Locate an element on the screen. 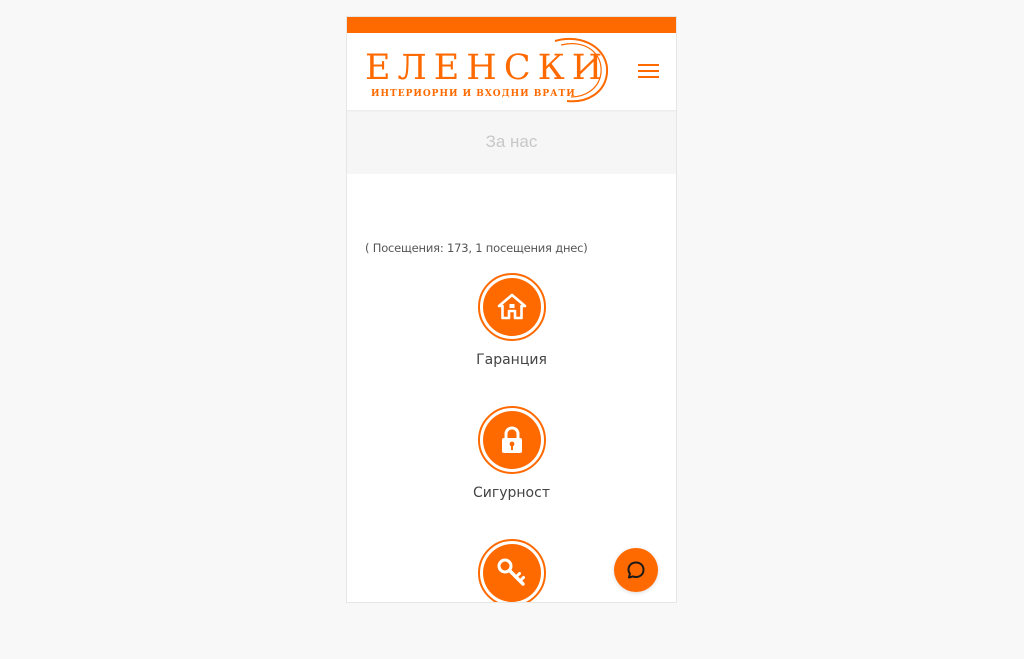  site-header: ЕЛЕНСКИ ИНТЕРИОРНИ И ВХОДНИ ВРАТИ is located at coordinates (511, 71).